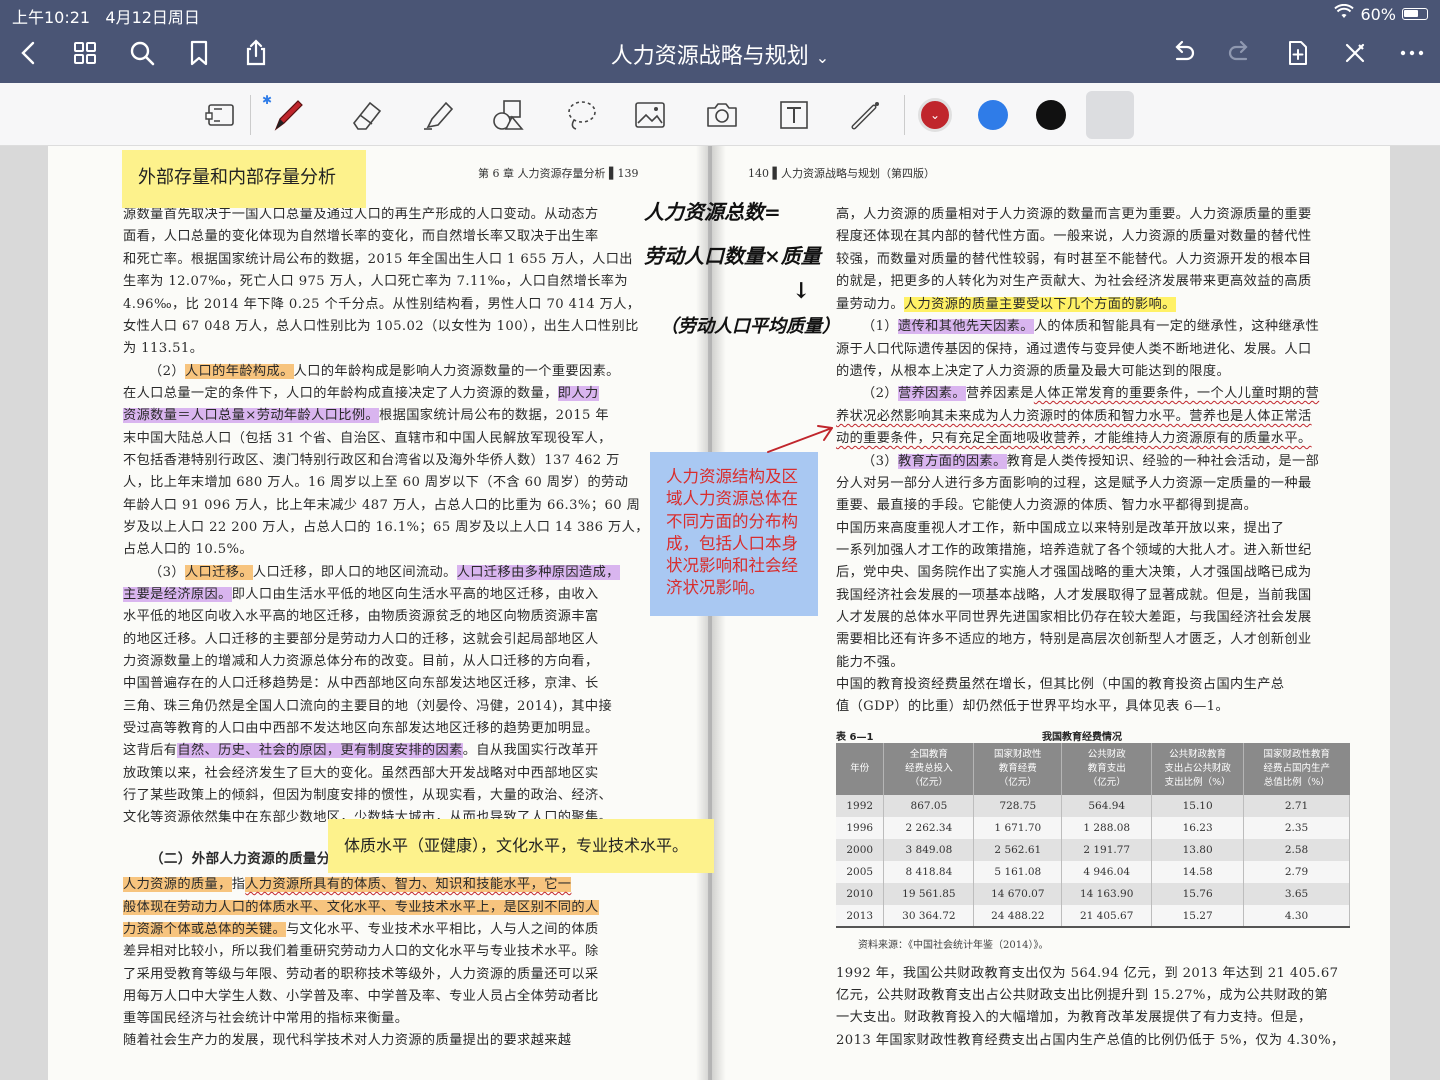  What do you see at coordinates (722, 115) in the screenshot?
I see `camera-icon` at bounding box center [722, 115].